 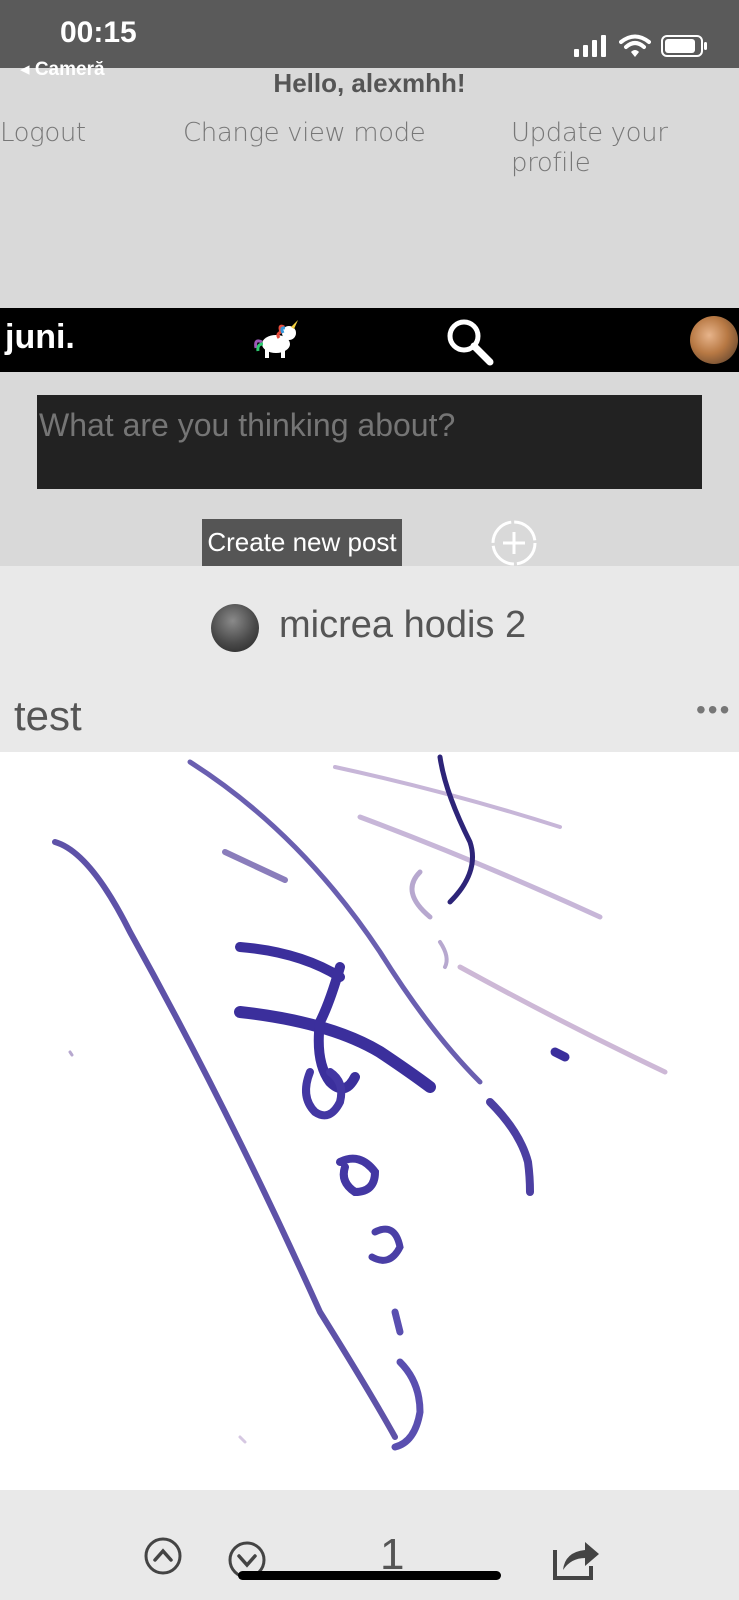 What do you see at coordinates (590, 46) in the screenshot?
I see `signal-icon` at bounding box center [590, 46].